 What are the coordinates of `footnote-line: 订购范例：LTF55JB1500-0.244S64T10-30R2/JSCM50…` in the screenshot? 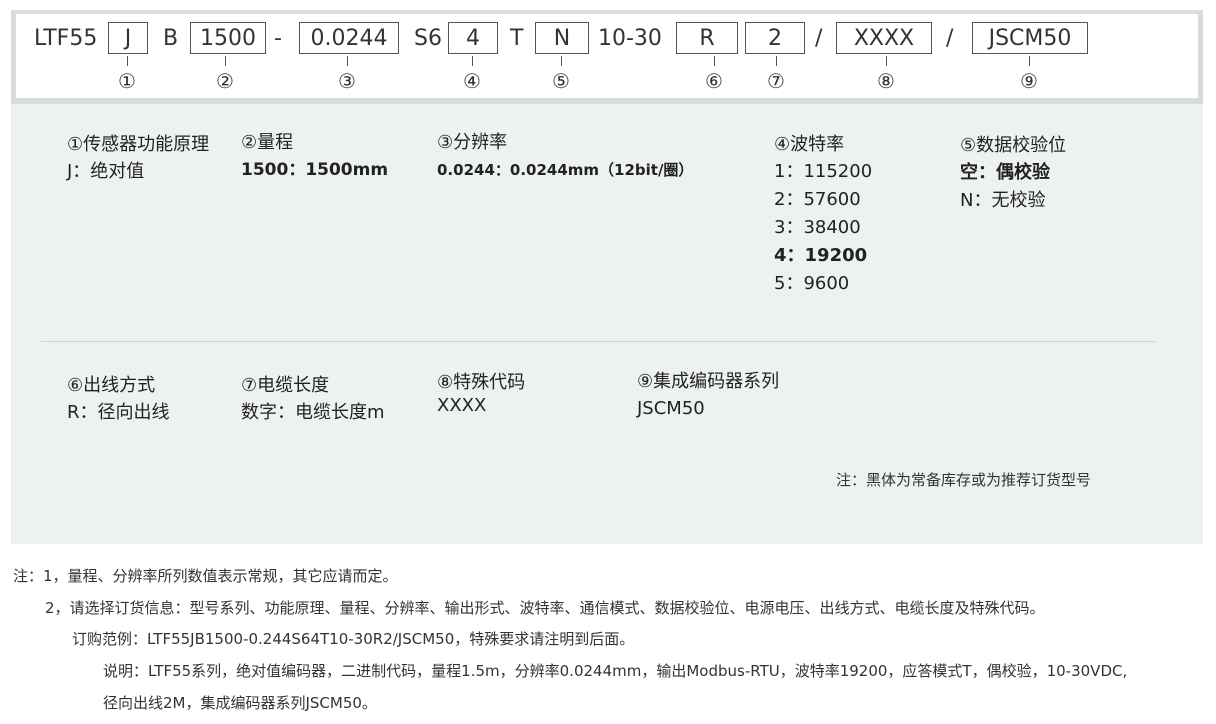 It's located at (353, 639).